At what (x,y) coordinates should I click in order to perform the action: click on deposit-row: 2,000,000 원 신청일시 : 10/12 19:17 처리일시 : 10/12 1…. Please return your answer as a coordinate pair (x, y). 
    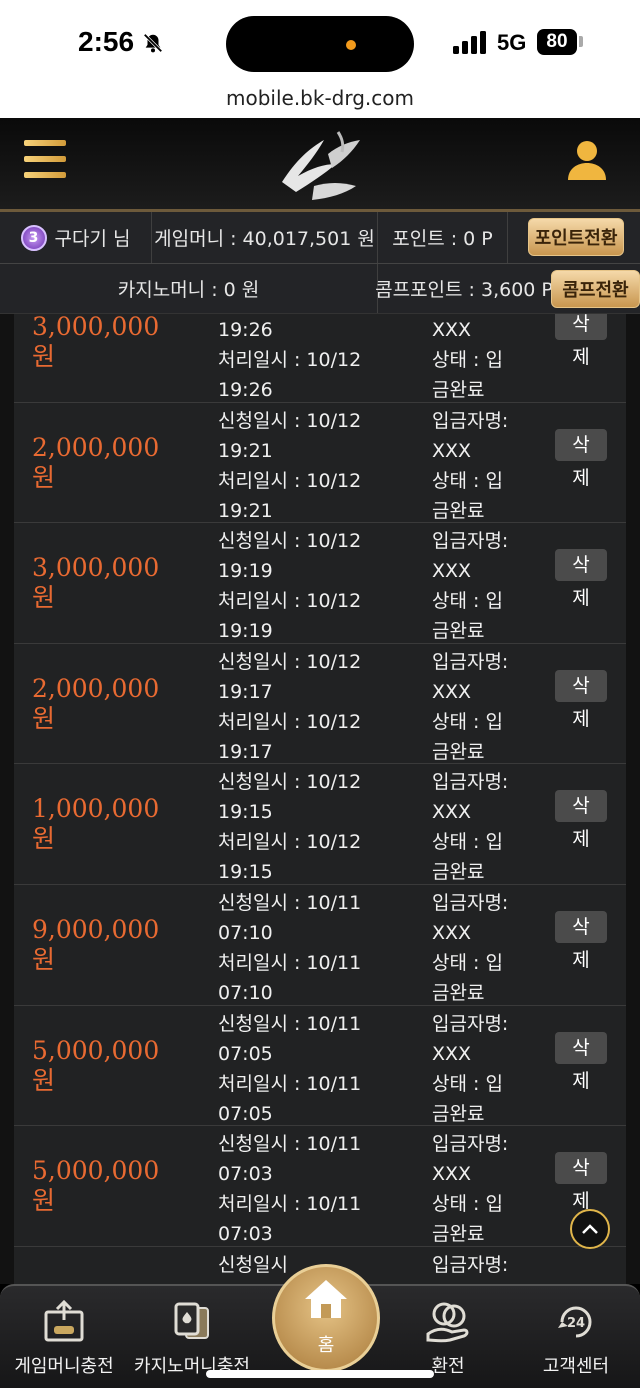
    Looking at the image, I should click on (320, 704).